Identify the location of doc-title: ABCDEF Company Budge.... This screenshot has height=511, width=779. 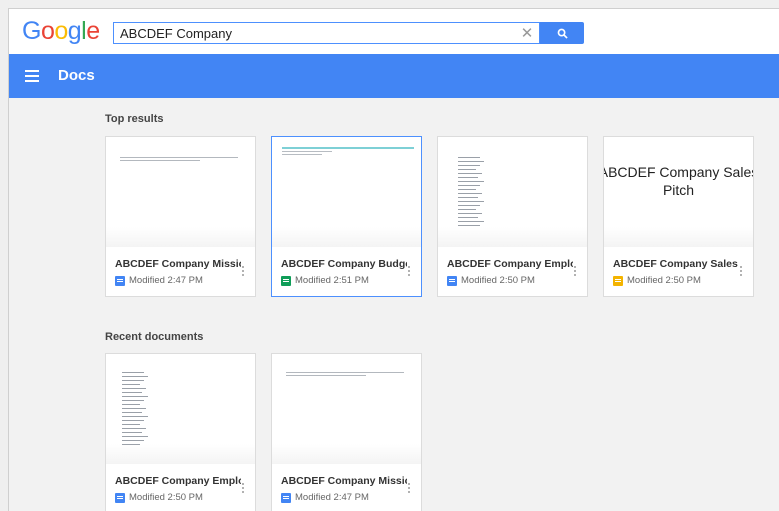
(344, 264).